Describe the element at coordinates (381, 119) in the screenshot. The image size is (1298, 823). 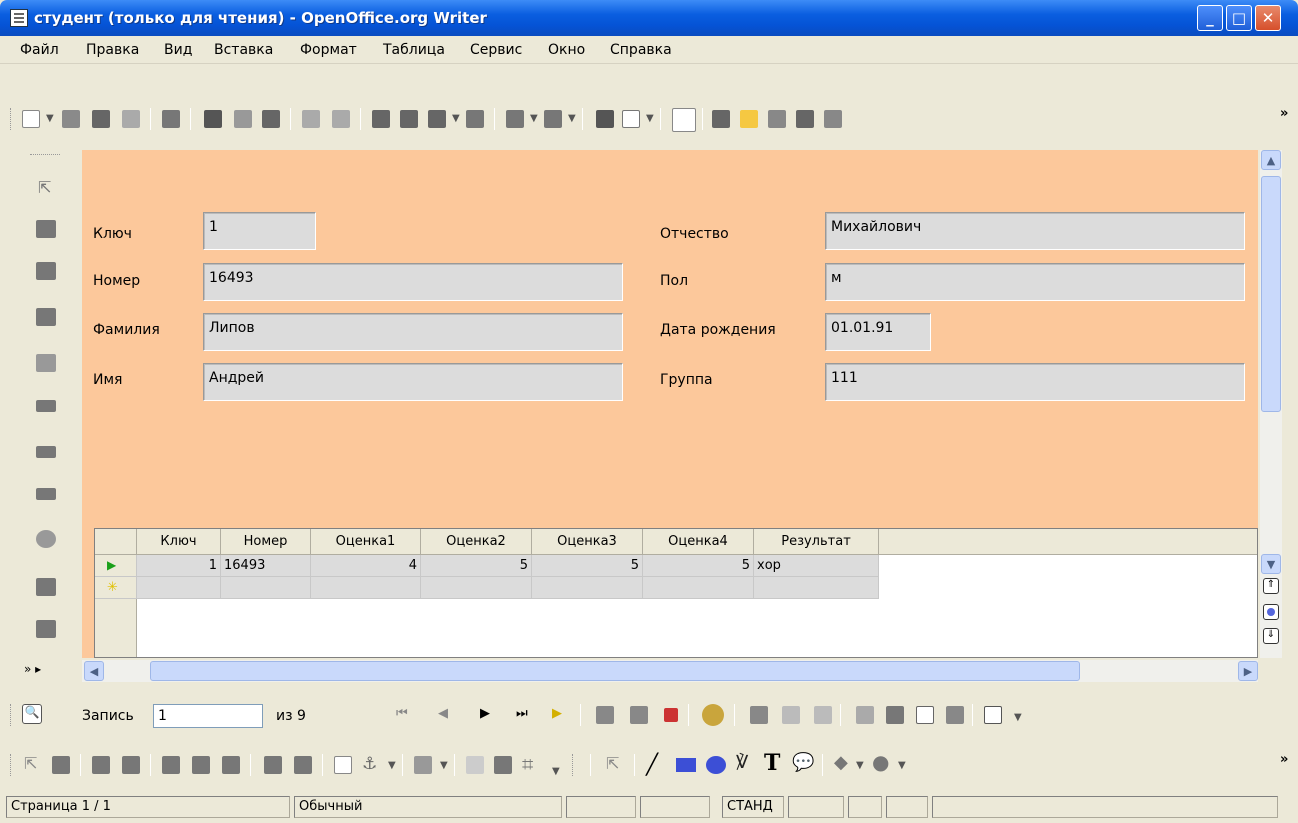
I see `cut-icon` at that location.